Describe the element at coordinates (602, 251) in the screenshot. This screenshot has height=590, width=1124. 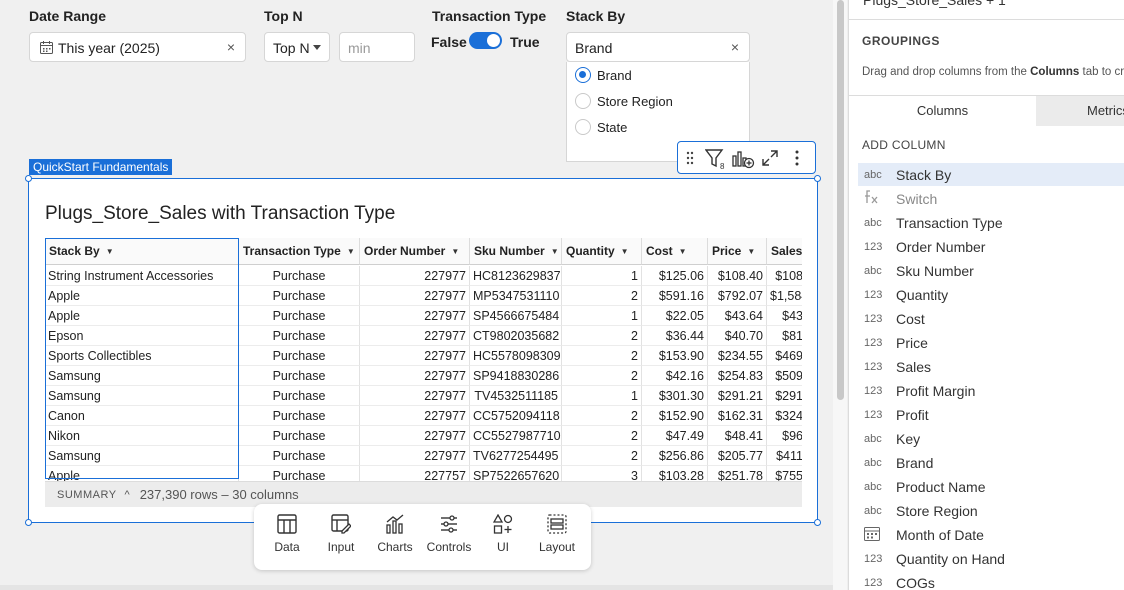
I see `column-header: Quantity ▼` at that location.